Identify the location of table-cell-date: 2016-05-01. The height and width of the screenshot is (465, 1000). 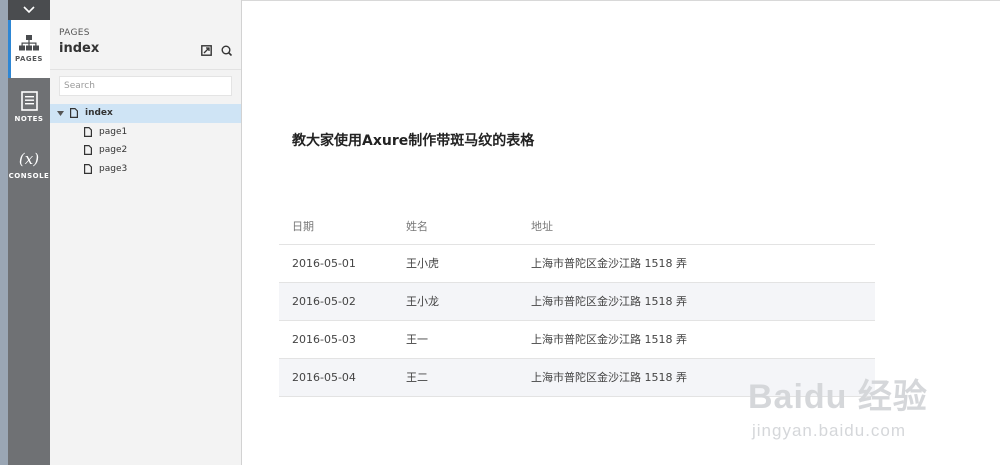
(336, 263).